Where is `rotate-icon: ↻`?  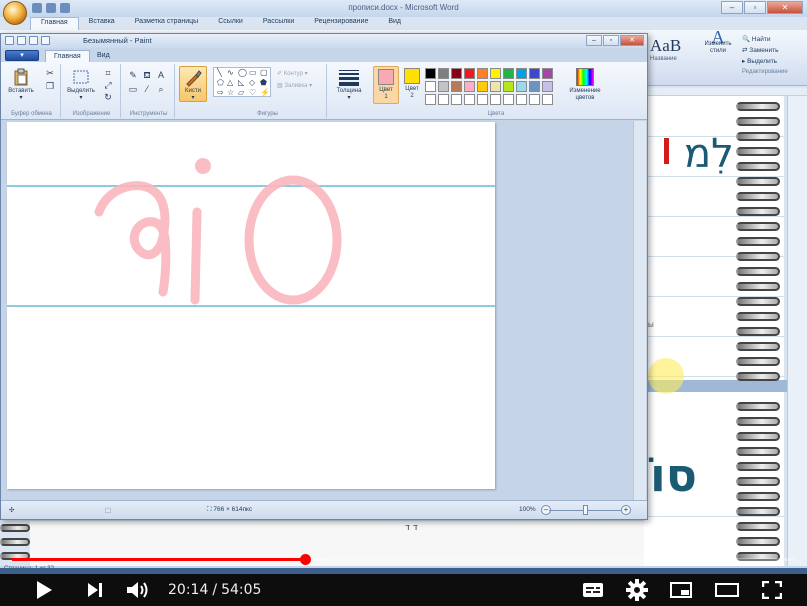
rotate-icon: ↻ is located at coordinates (108, 97).